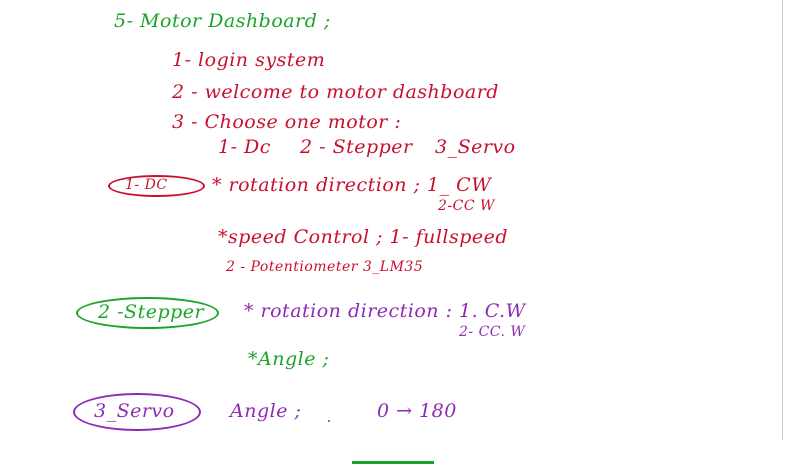  I want to click on dc-speed-control: *speed Control ; 1- fullspeed, so click(363, 237).